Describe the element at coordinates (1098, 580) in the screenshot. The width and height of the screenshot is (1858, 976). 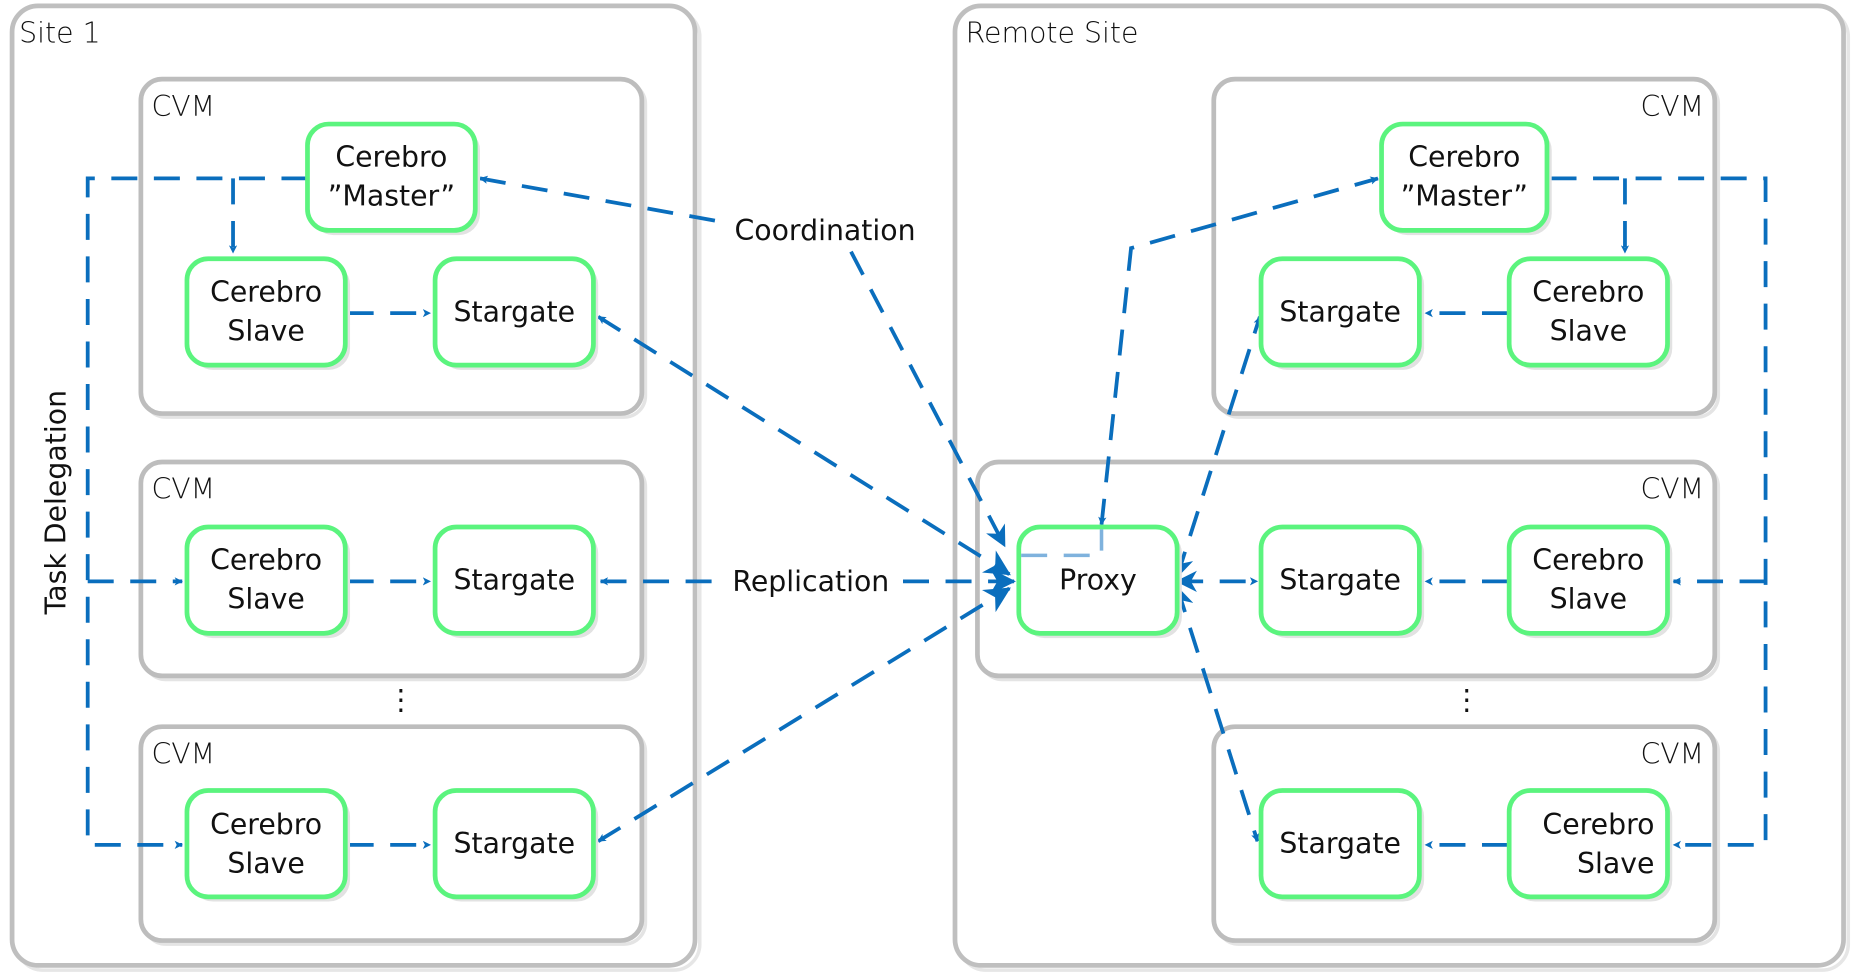
I see `component-label: Proxy` at that location.